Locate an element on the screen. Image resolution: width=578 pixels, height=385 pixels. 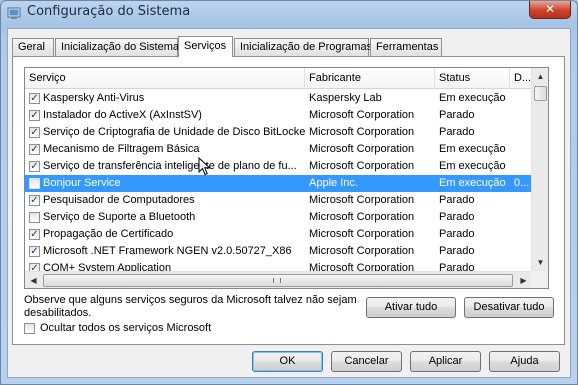
vertical-scroll-thumb is located at coordinates (540, 93).